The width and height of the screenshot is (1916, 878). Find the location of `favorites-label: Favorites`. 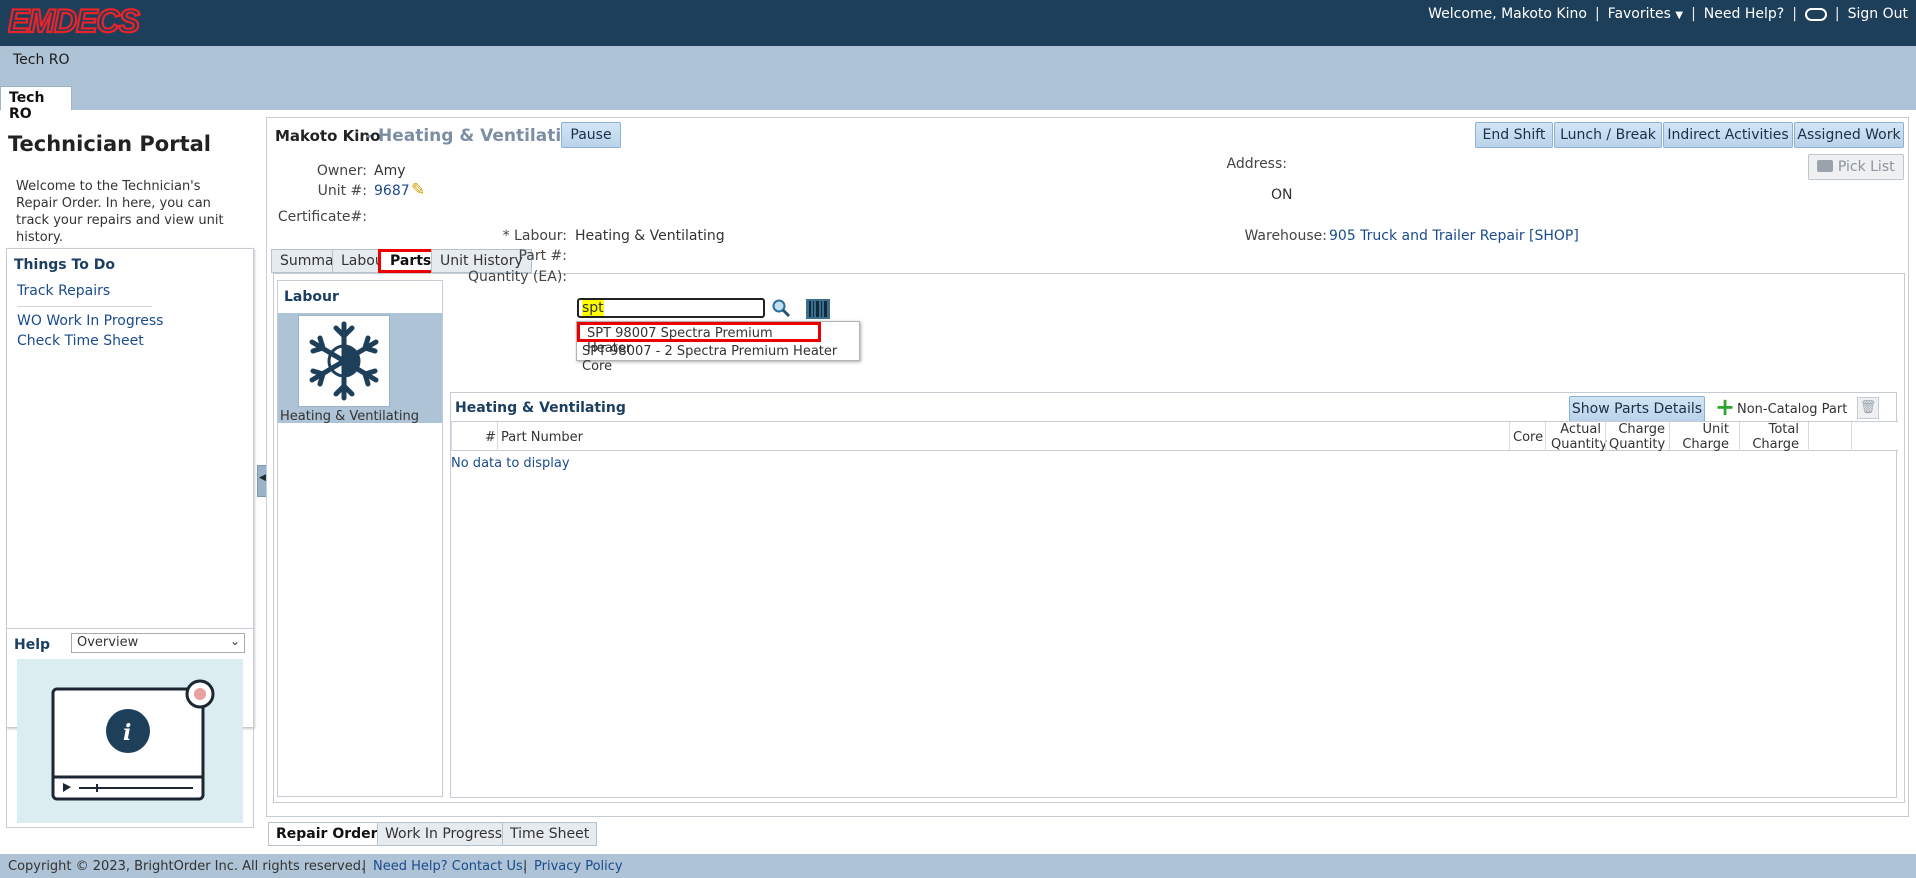

favorites-label: Favorites is located at coordinates (1639, 14).